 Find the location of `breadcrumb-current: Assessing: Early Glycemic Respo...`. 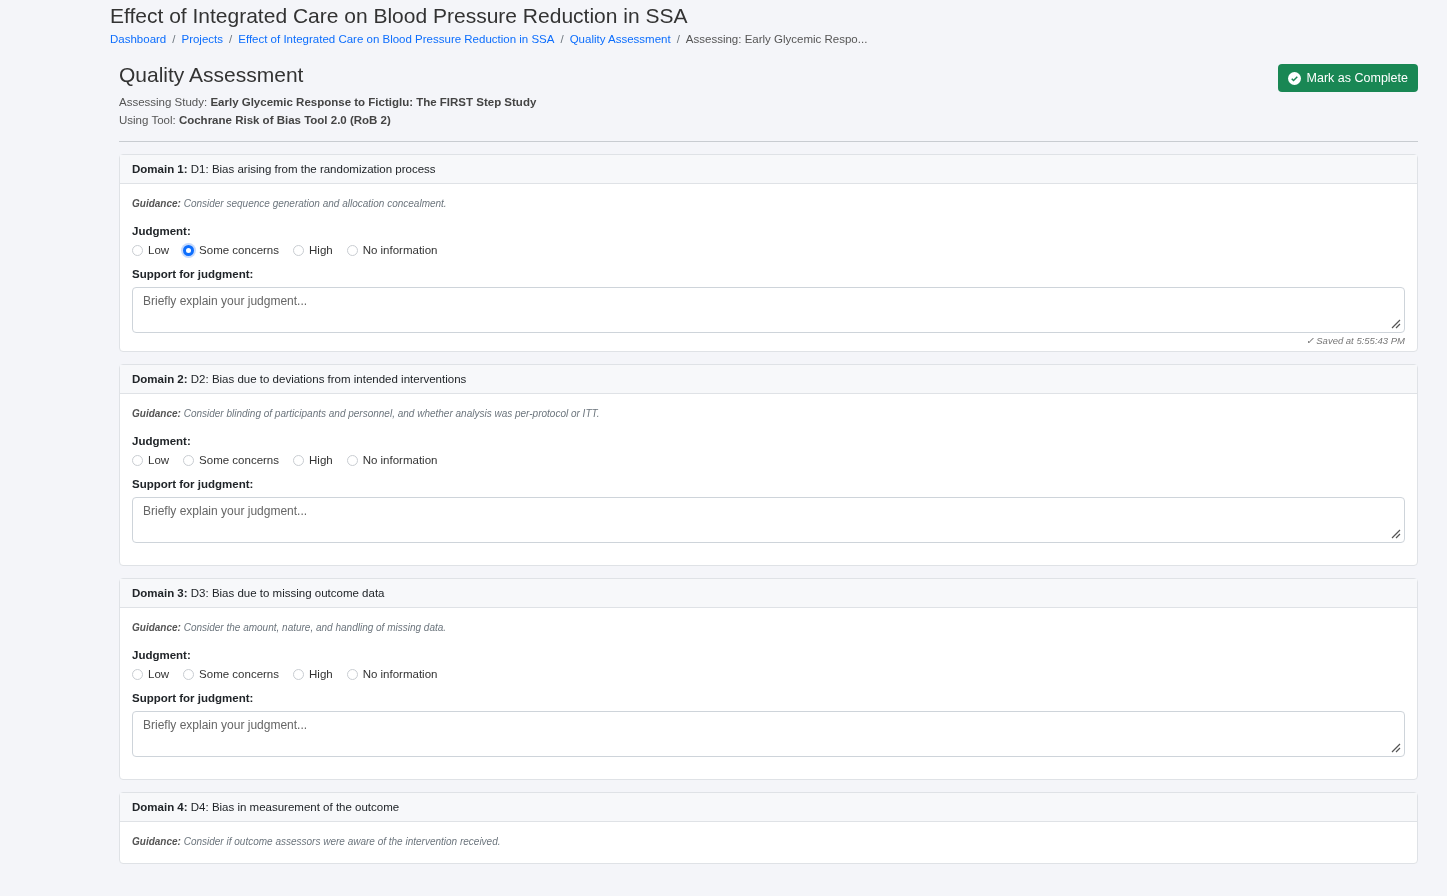

breadcrumb-current: Assessing: Early Glycemic Respo... is located at coordinates (776, 39).